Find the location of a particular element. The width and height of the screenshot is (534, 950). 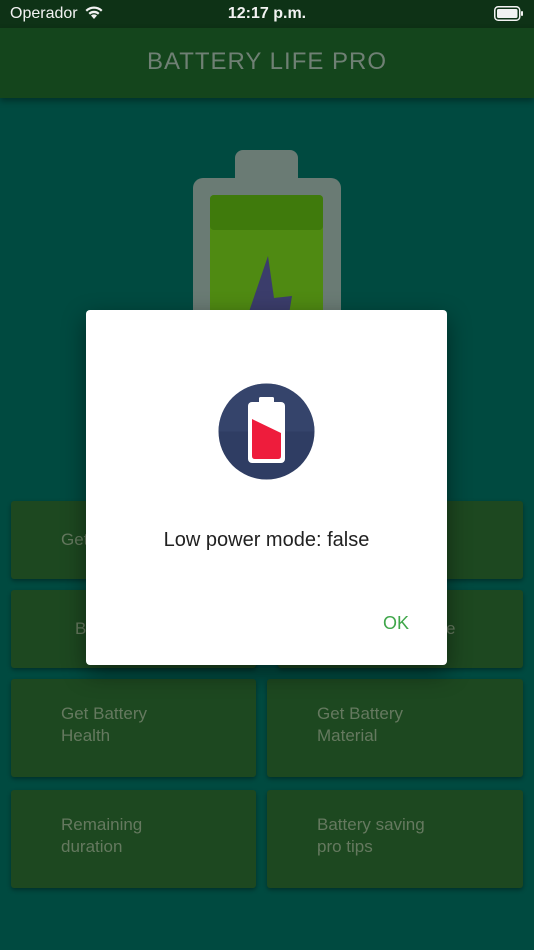

battery-health-button: Get Battery Health is located at coordinates (133, 728).